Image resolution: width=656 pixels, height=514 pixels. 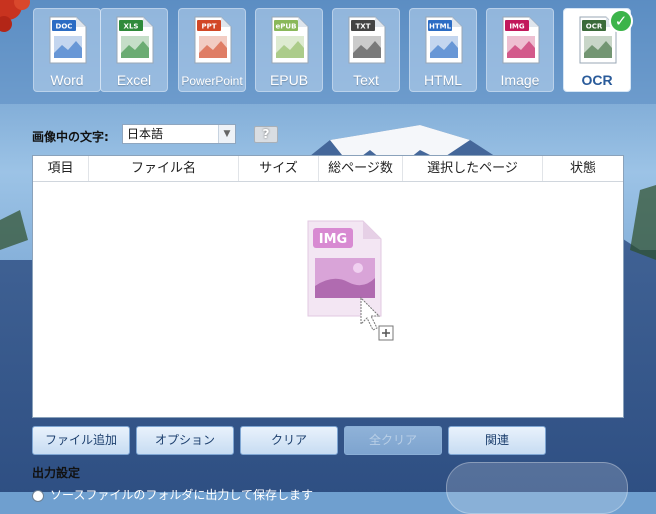 What do you see at coordinates (81, 440) in the screenshot?
I see `add-file-button: ファイル追加` at bounding box center [81, 440].